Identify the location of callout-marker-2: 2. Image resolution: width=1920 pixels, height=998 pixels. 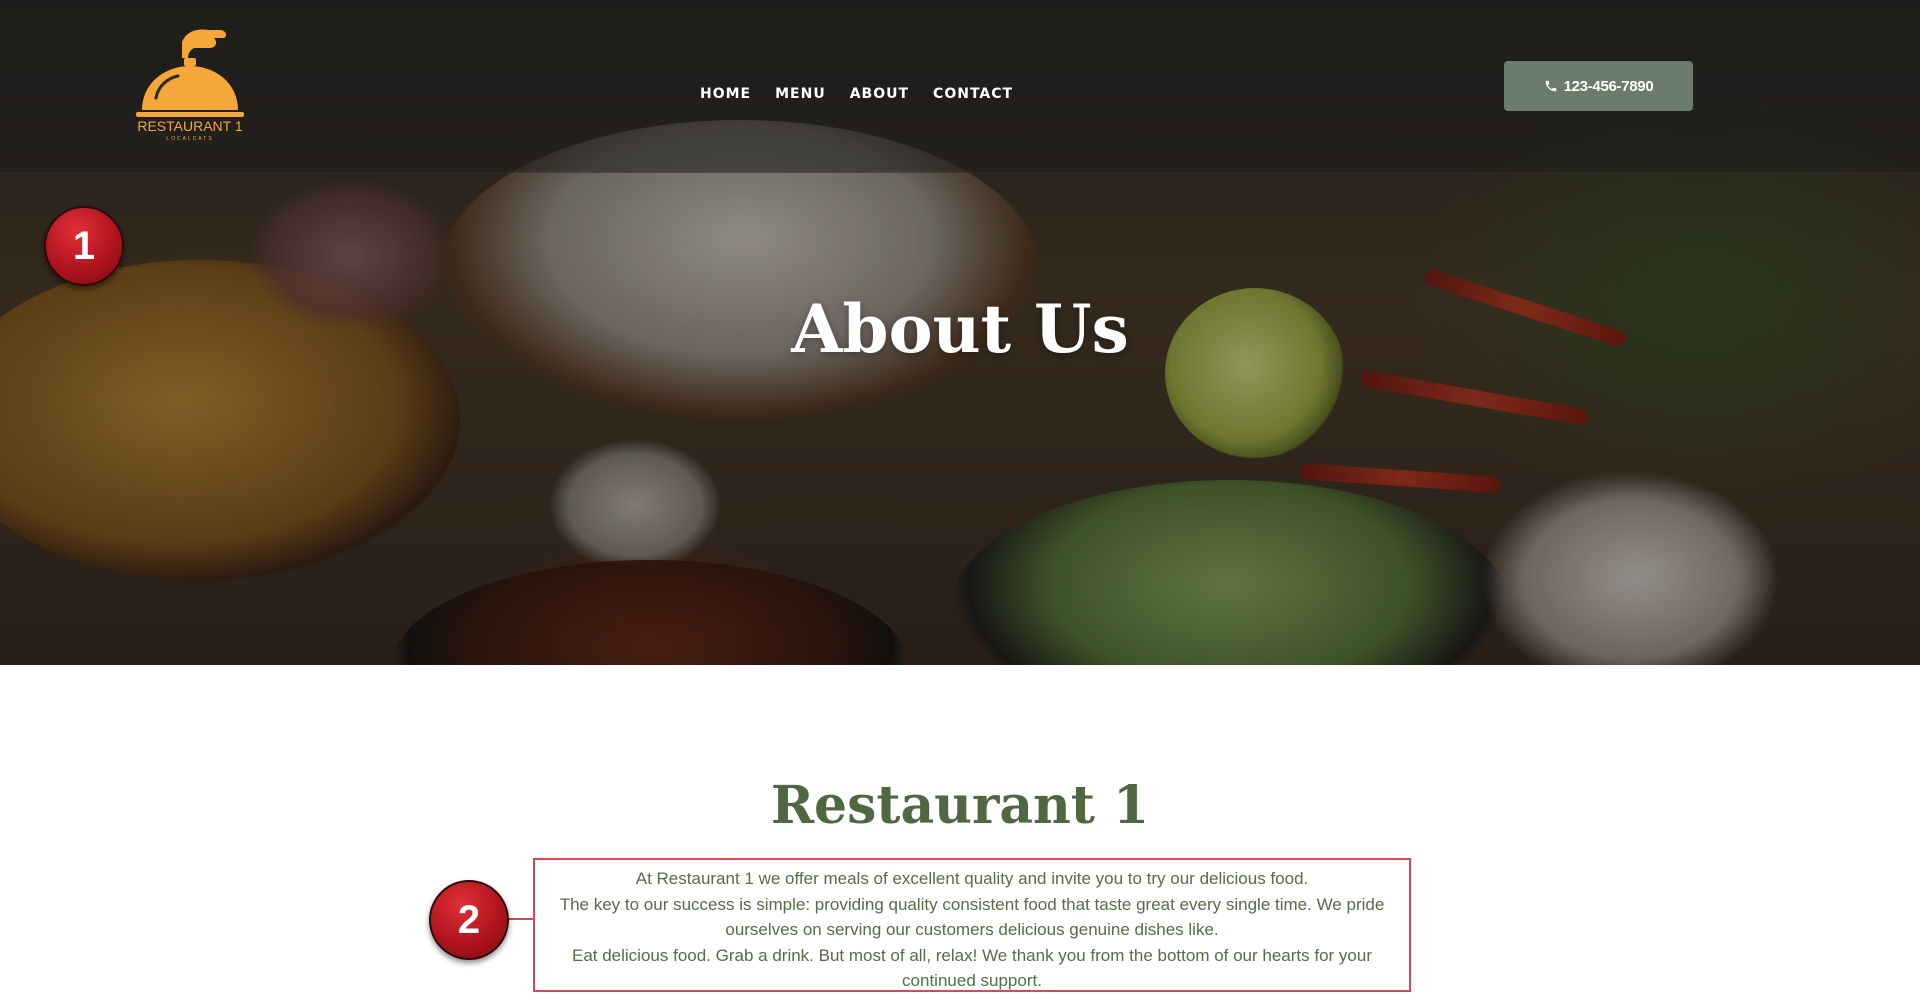
(469, 920).